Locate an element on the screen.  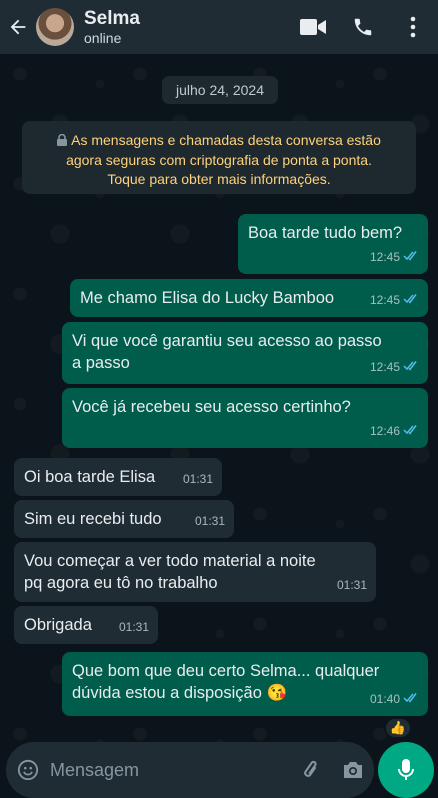
avatar is located at coordinates (55, 27).